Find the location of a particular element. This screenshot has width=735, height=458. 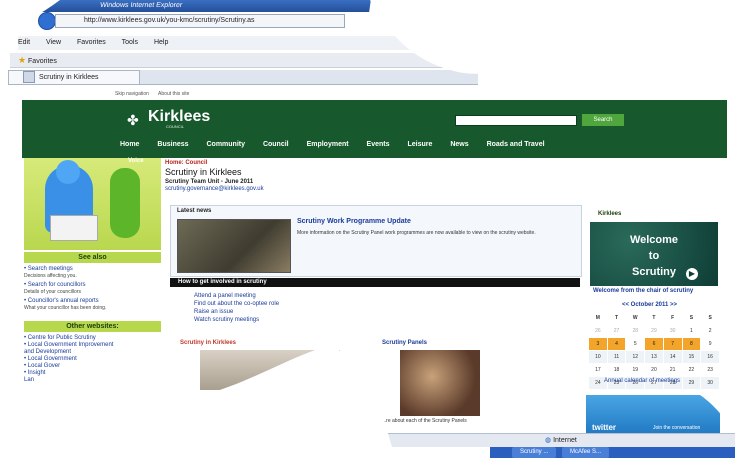

back-button is located at coordinates (47, 21).